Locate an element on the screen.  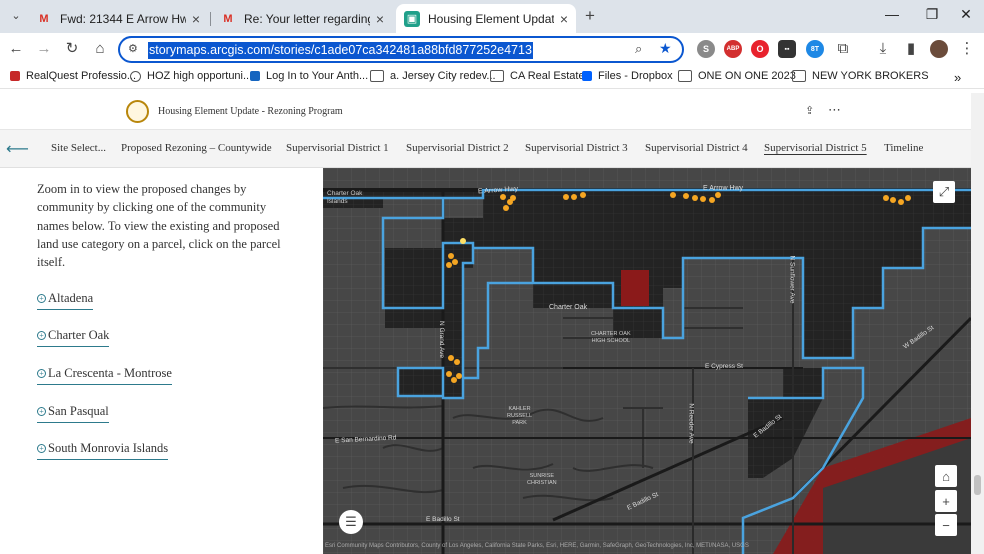
bookmark-folder: NEW YORK BROKERS is located at coordinates (860, 76).